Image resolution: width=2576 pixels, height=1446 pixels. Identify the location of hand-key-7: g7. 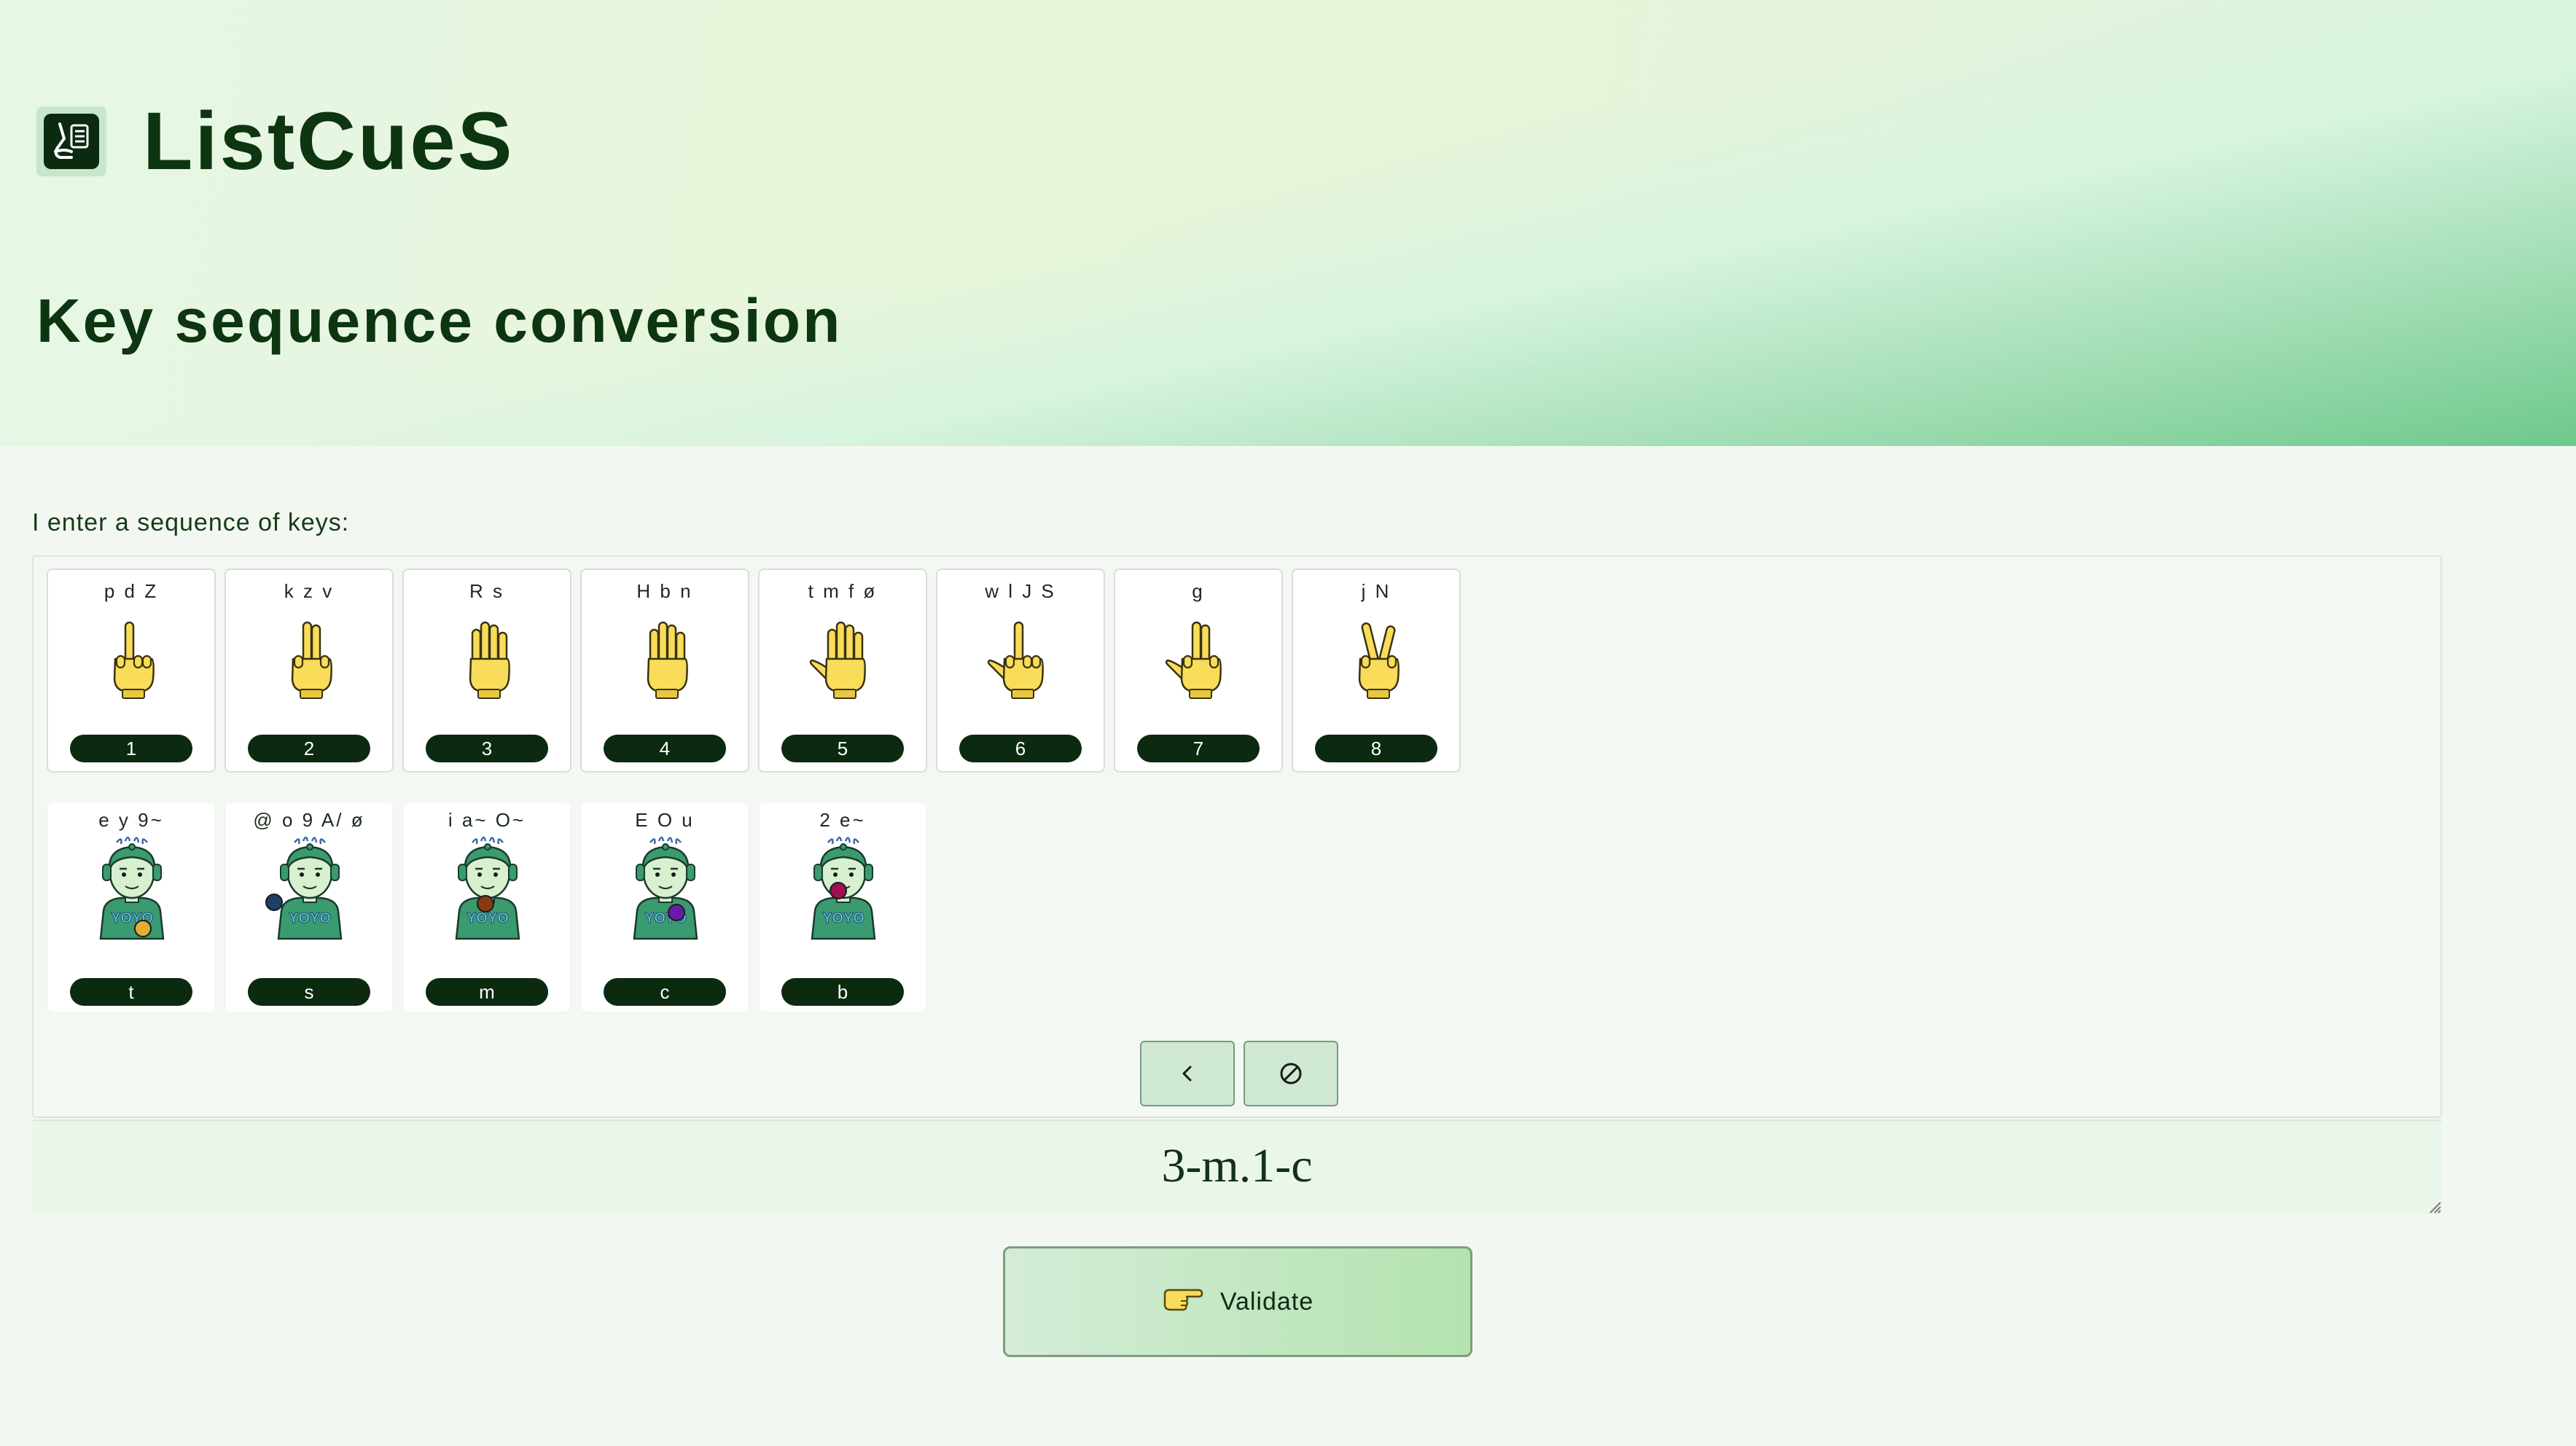
(1198, 670).